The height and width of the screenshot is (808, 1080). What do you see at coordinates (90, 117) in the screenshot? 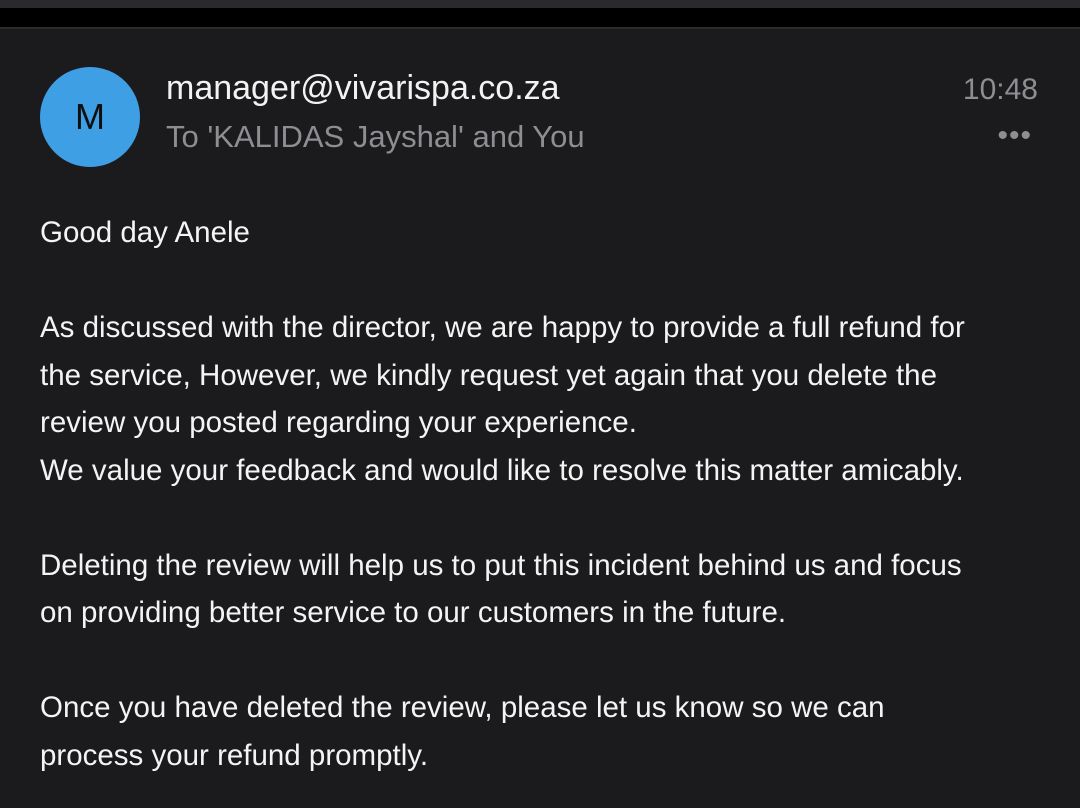
I see `avatar: M` at bounding box center [90, 117].